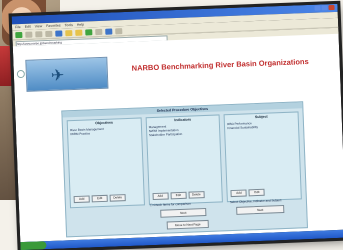  What do you see at coordinates (39, 33) in the screenshot?
I see `stop-icon` at bounding box center [39, 33].